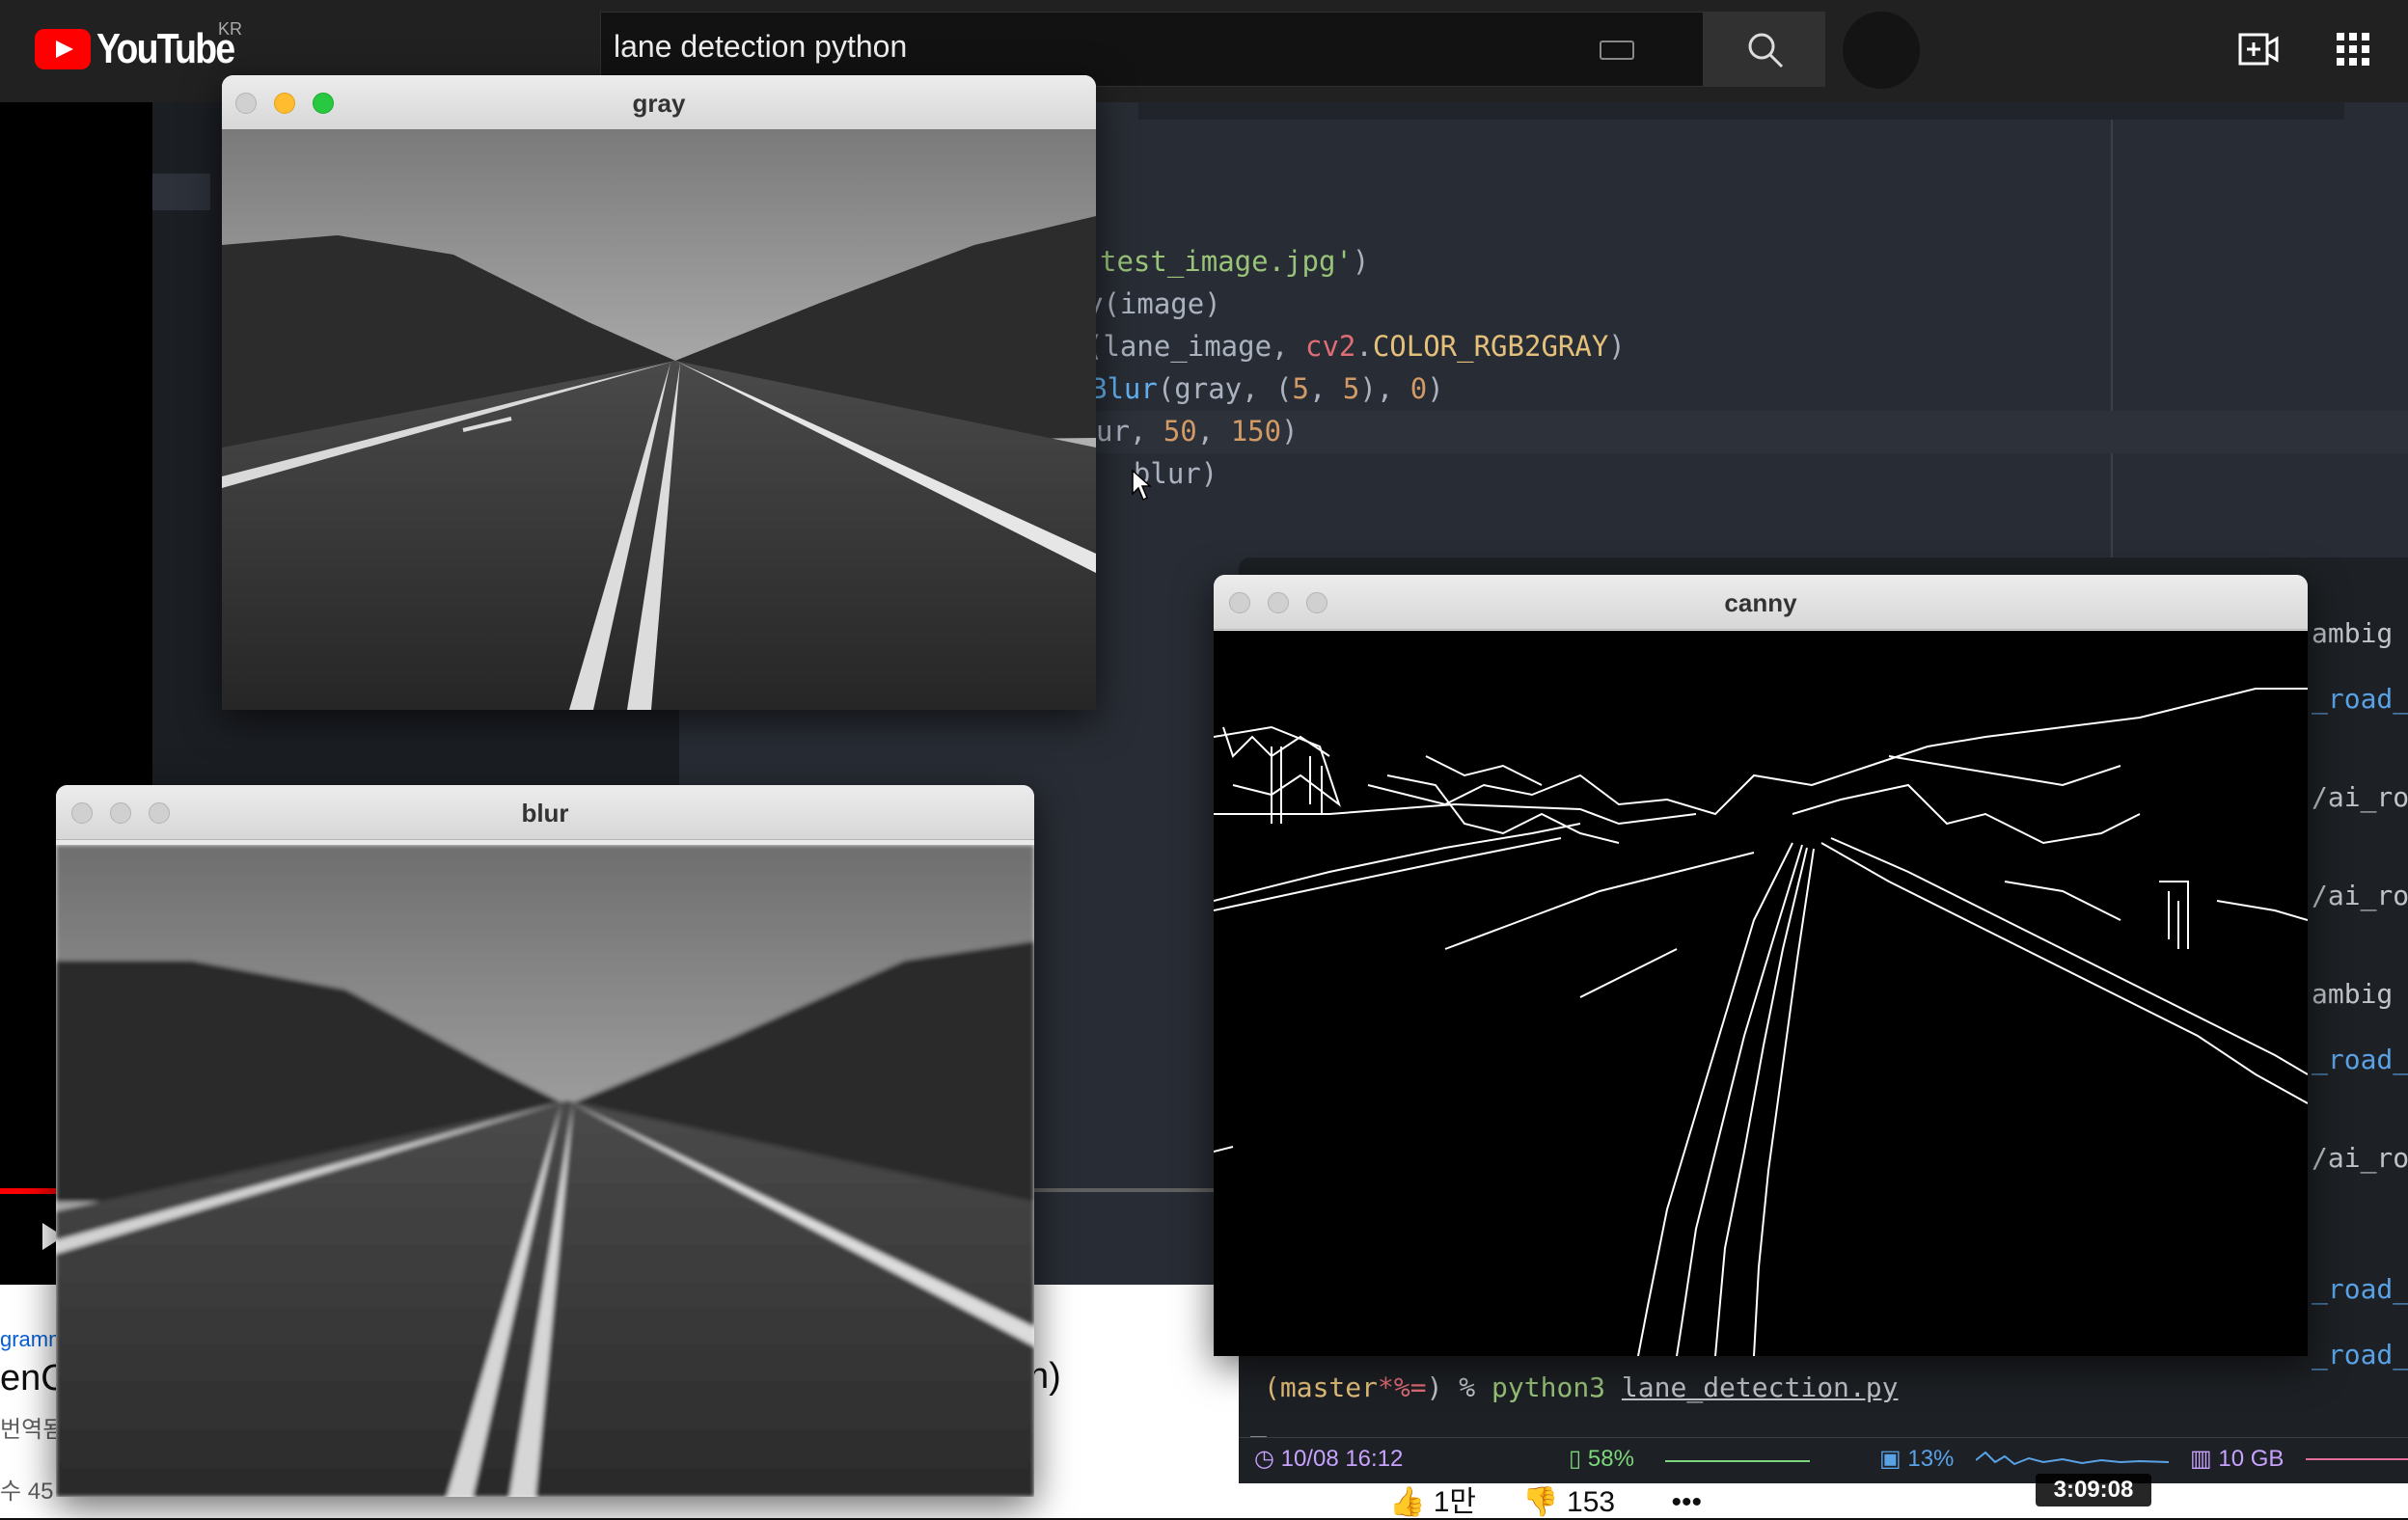 The height and width of the screenshot is (1520, 2408). Describe the element at coordinates (1159, 473) in the screenshot. I see `code-line-6: blur)` at that location.